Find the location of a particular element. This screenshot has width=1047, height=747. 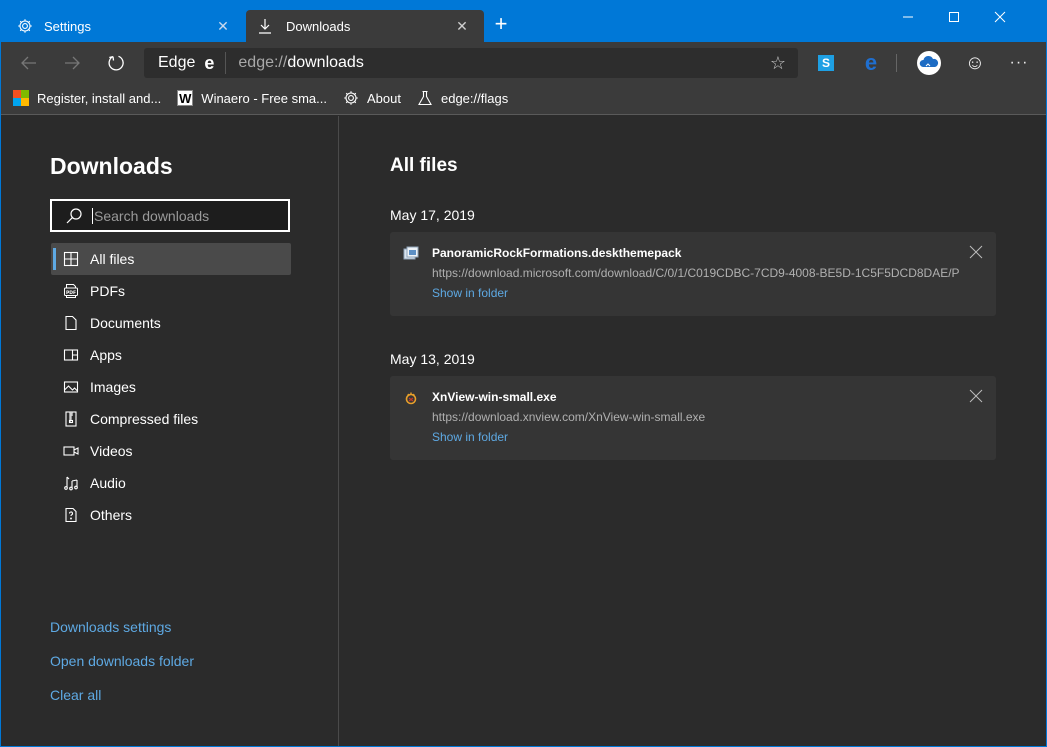

edge-e-icon: e is located at coordinates (871, 62).